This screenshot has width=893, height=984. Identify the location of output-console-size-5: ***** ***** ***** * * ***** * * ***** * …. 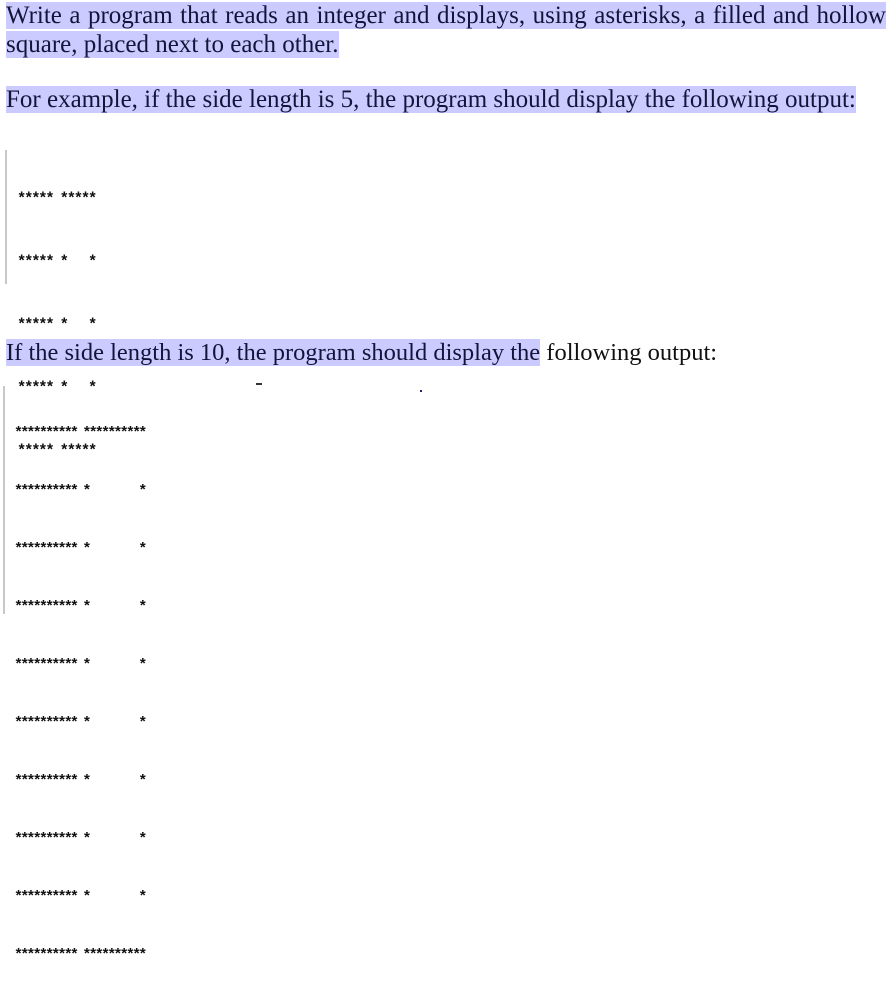
(51, 305).